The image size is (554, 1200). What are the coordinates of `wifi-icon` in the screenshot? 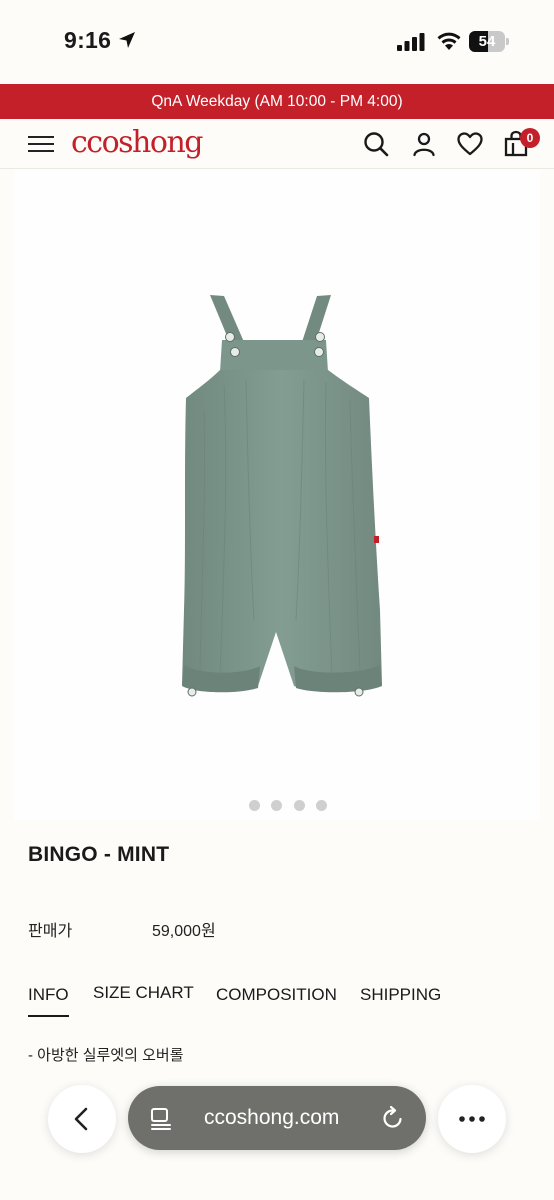 It's located at (449, 41).